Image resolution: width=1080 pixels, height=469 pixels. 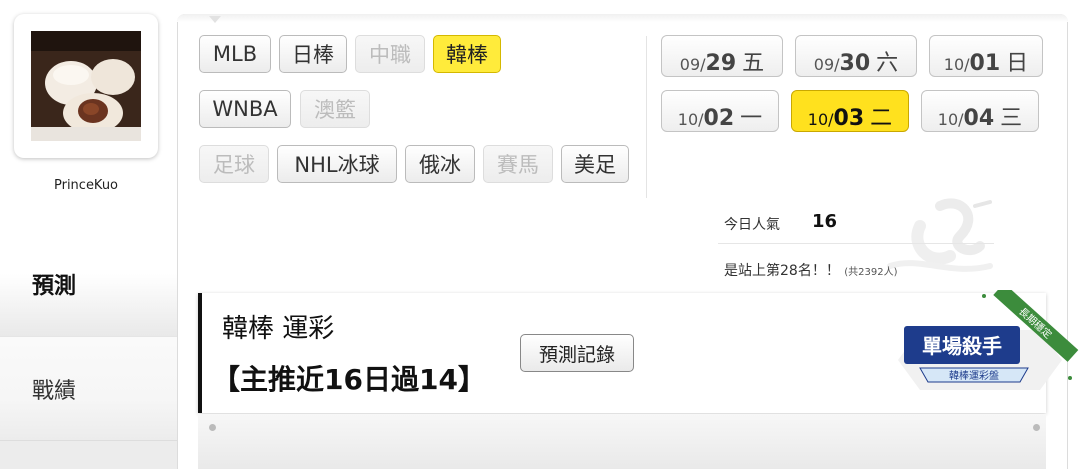 I want to click on sport-chip-cpbl: 中職, so click(x=390, y=54).